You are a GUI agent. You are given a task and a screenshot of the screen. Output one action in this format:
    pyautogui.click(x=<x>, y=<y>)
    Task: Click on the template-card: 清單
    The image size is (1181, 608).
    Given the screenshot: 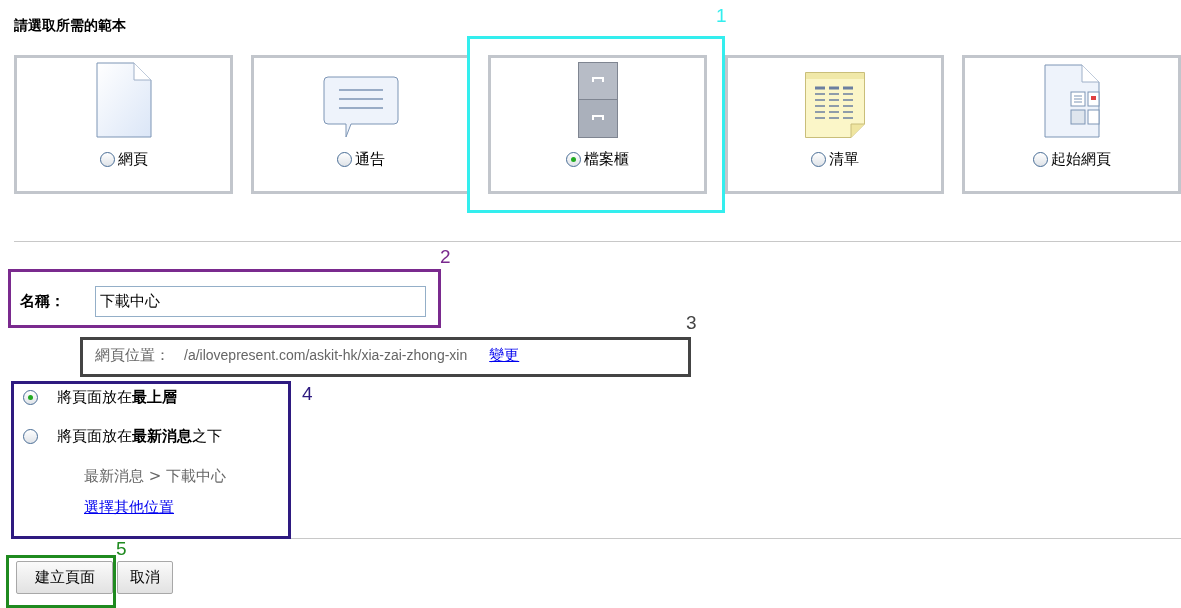 What is the action you would take?
    pyautogui.click(x=834, y=124)
    